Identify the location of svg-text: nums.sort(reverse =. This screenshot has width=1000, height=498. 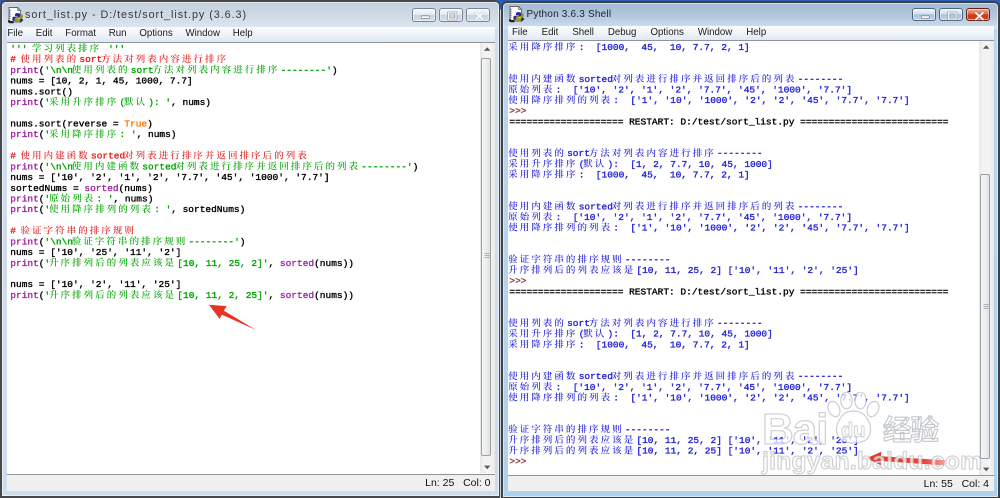
(67, 123).